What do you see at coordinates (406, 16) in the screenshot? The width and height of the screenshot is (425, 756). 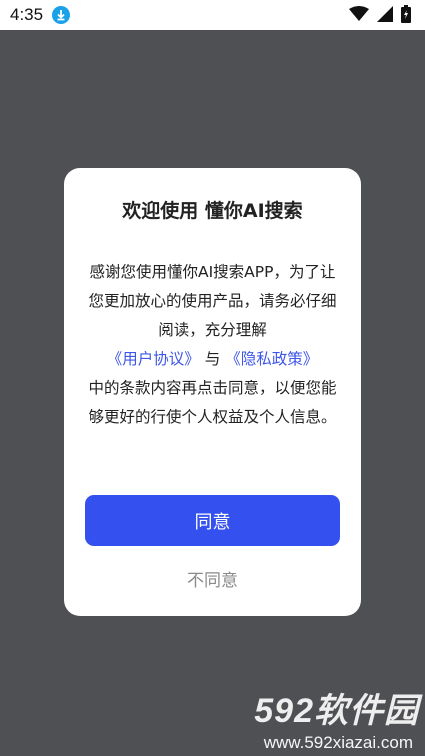 I see `battery-icon` at bounding box center [406, 16].